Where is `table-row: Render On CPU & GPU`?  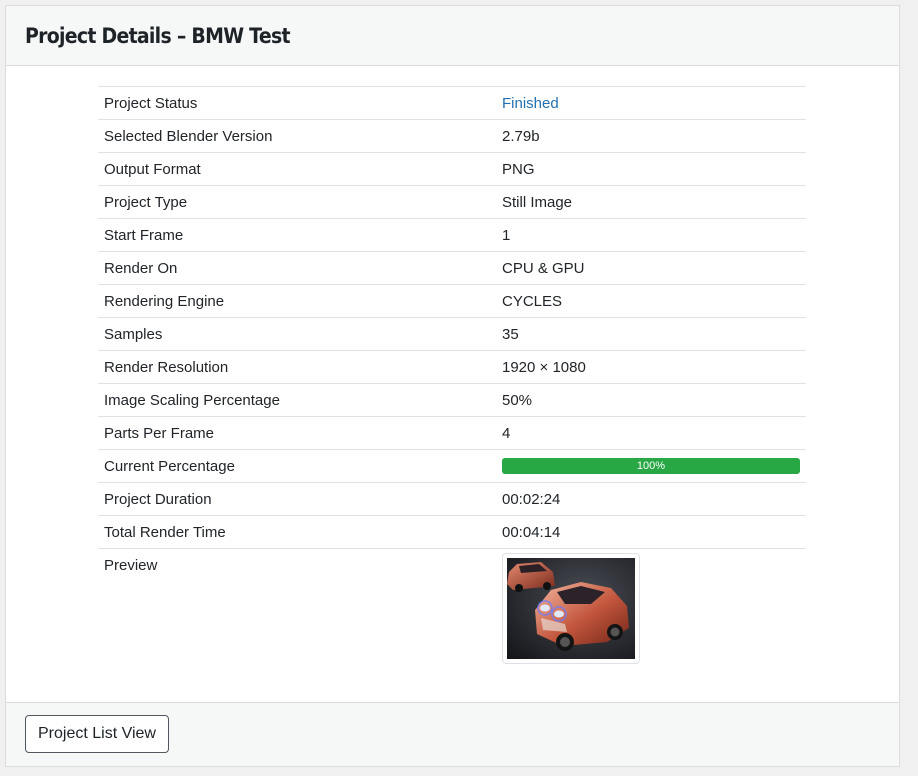
table-row: Render On CPU & GPU is located at coordinates (452, 268).